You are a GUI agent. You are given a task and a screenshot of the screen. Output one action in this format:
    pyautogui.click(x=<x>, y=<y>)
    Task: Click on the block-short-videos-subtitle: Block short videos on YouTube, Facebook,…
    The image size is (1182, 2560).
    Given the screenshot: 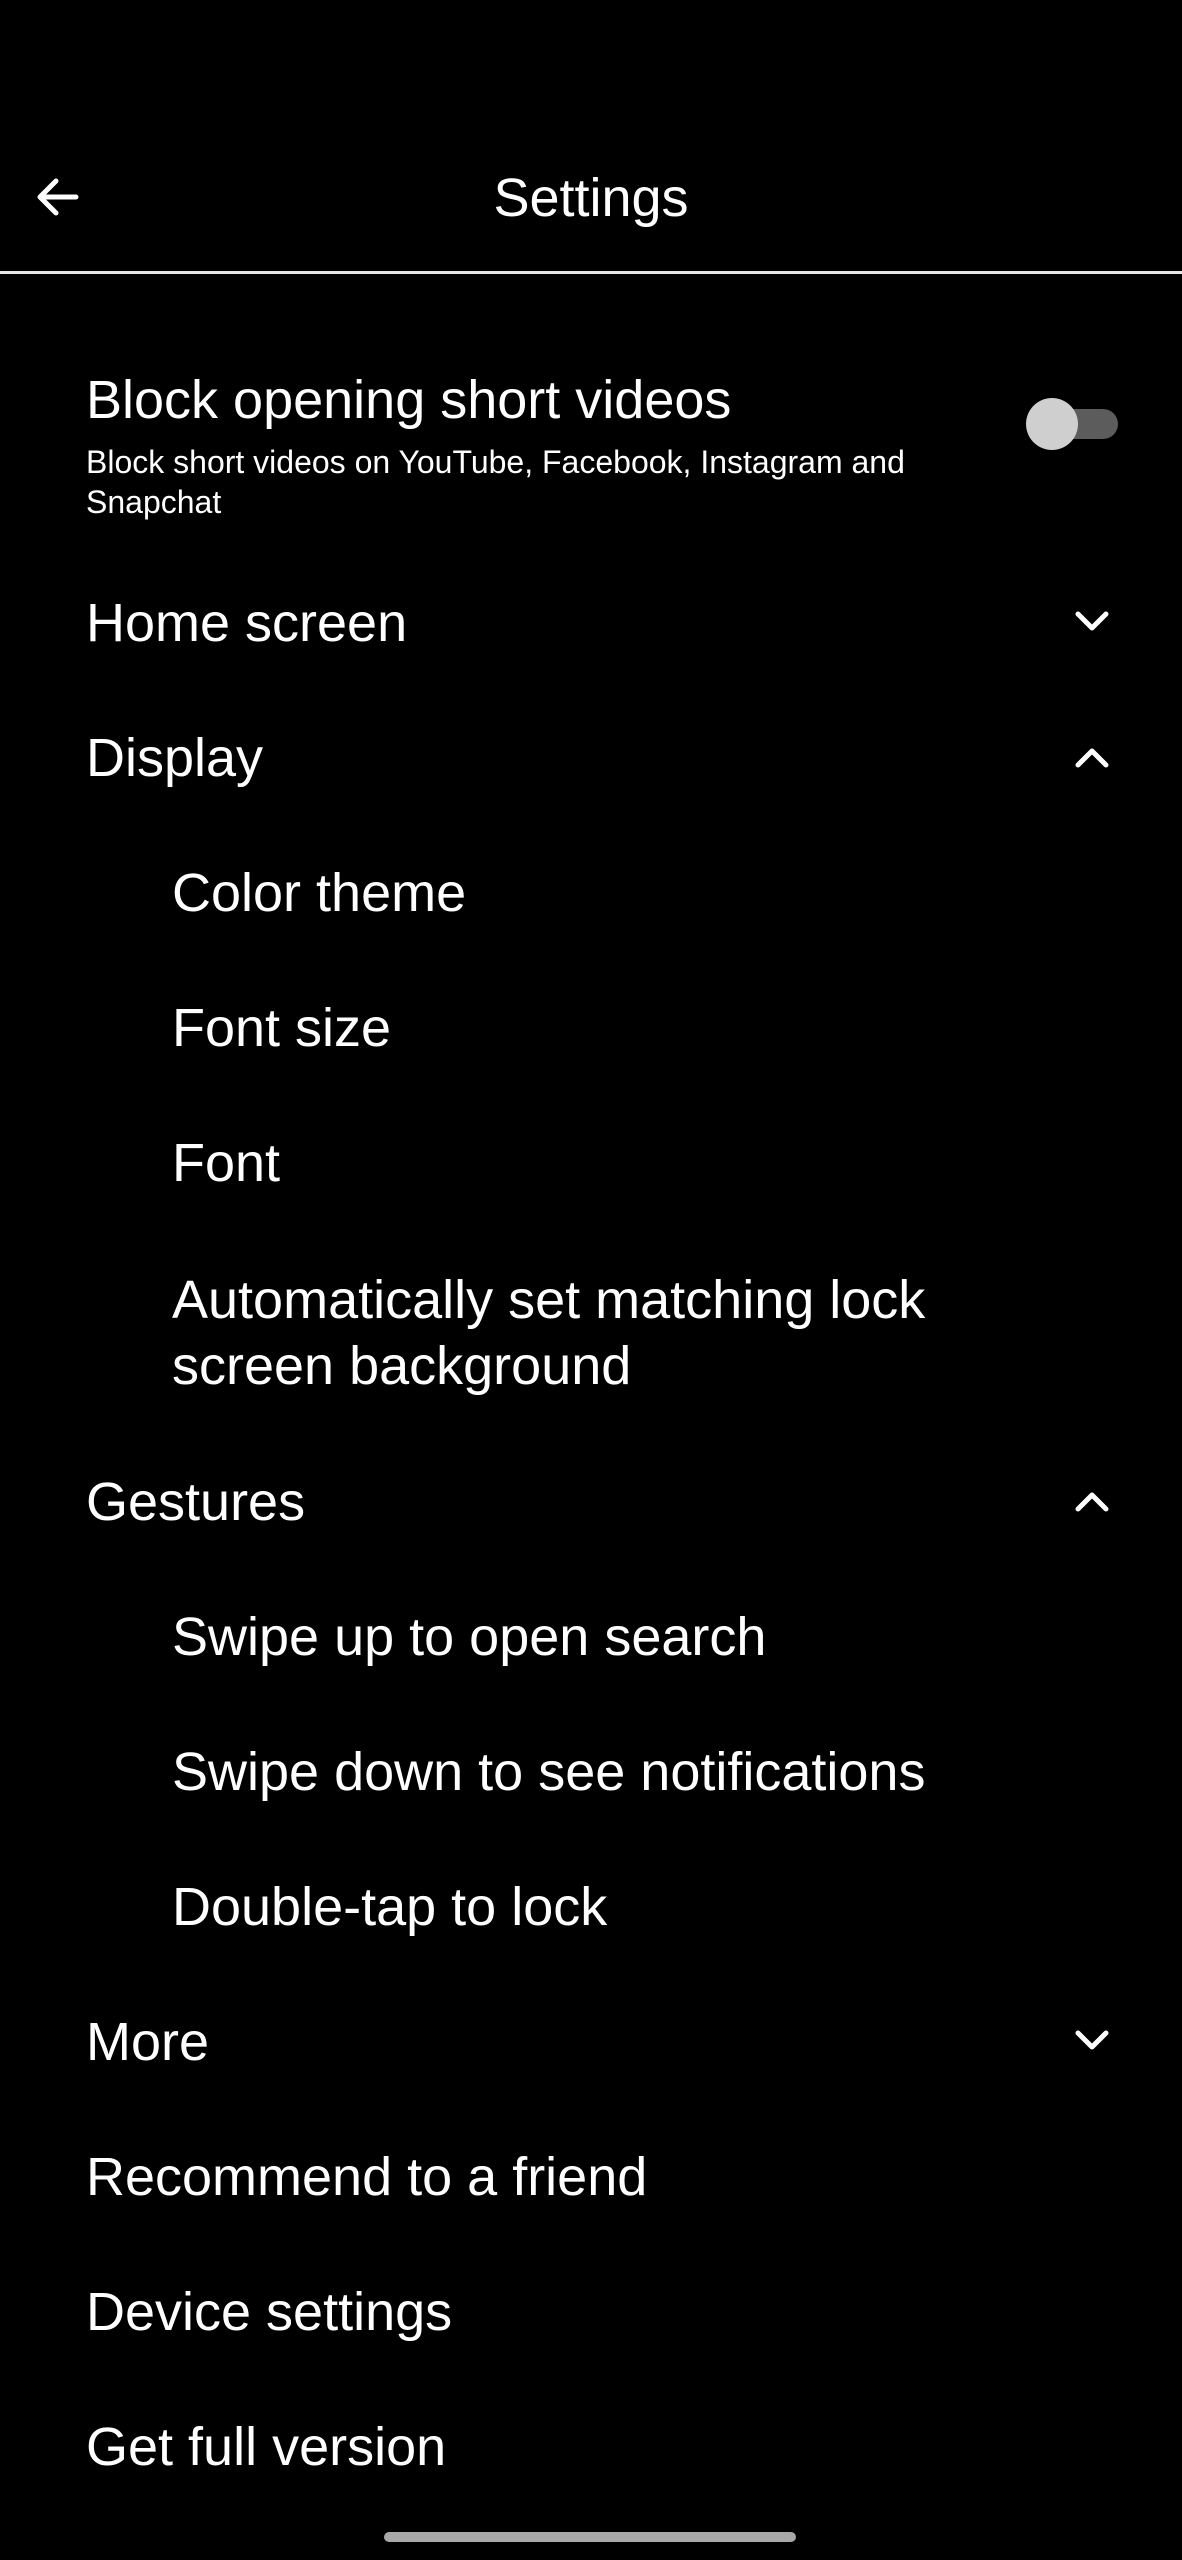 What is the action you would take?
    pyautogui.click(x=495, y=482)
    